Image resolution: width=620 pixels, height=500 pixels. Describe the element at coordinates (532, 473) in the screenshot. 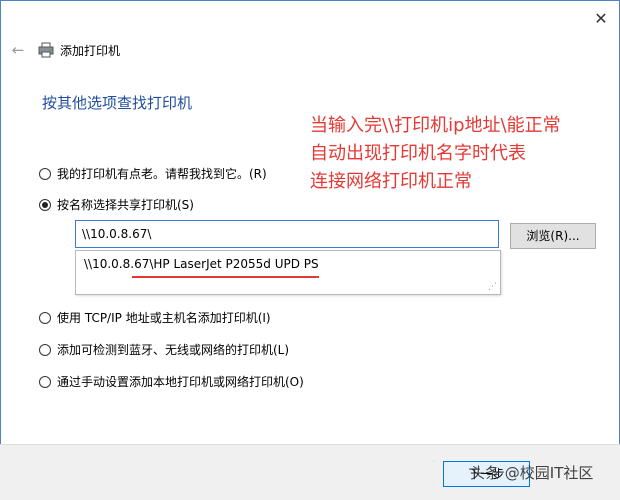

I see `watermark: 头条 @校园IT社区` at that location.